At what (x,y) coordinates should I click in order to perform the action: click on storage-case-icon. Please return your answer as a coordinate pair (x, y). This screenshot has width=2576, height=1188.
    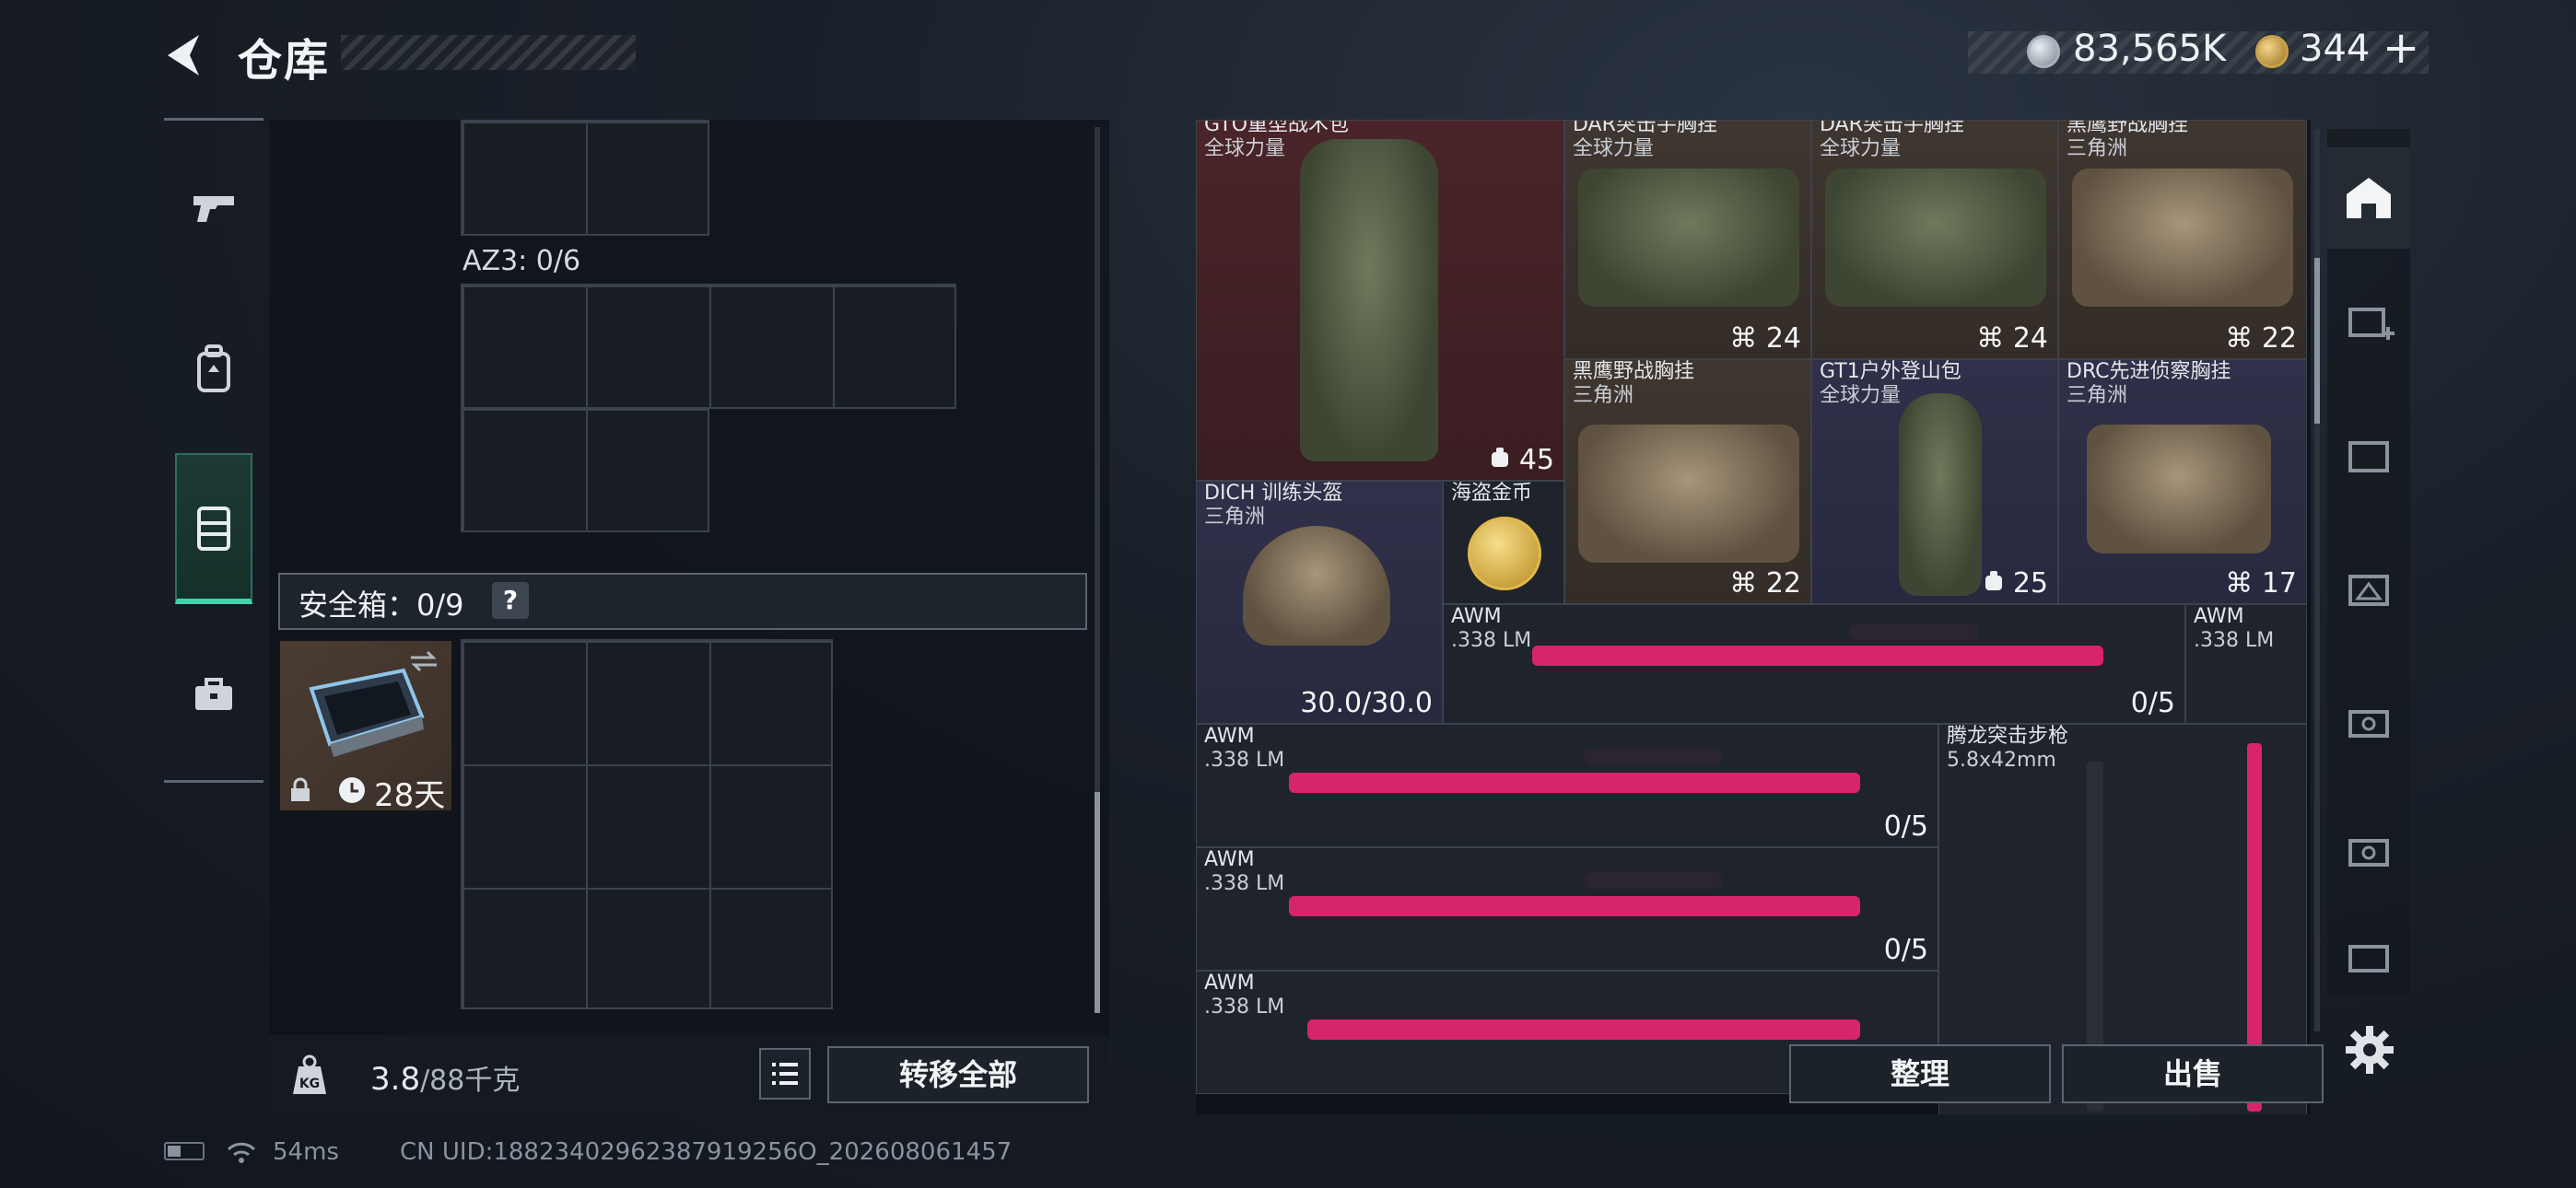
    Looking at the image, I should click on (2368, 959).